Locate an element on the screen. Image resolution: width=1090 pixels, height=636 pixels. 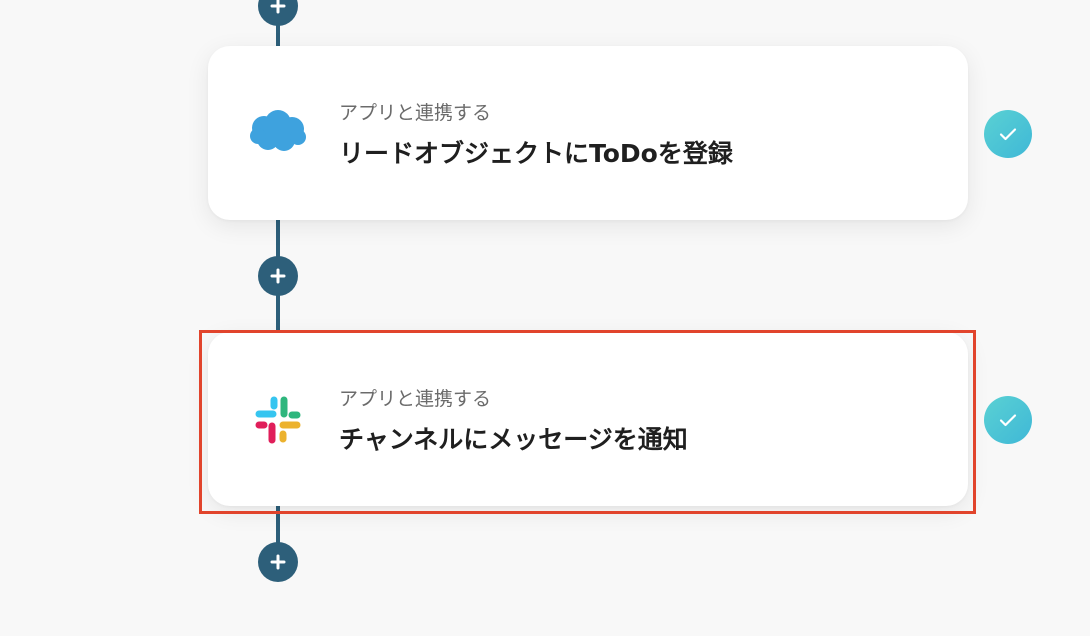
step-title: リードオブジェクトにToDoを登録 is located at coordinates (536, 153).